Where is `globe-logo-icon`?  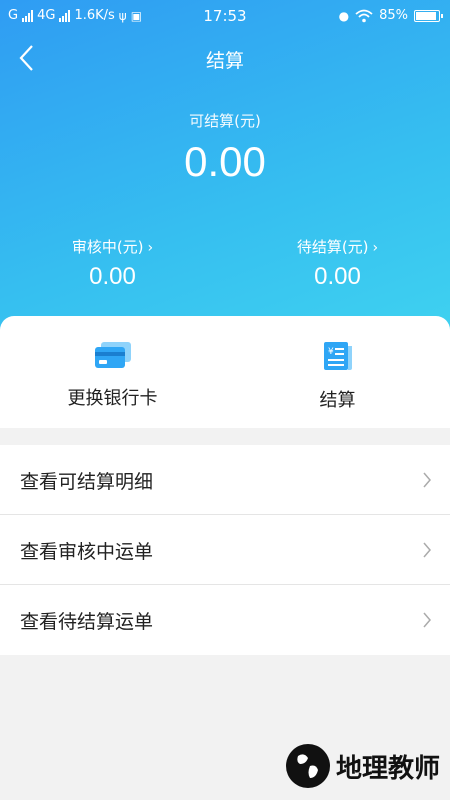
globe-logo-icon is located at coordinates (307, 766).